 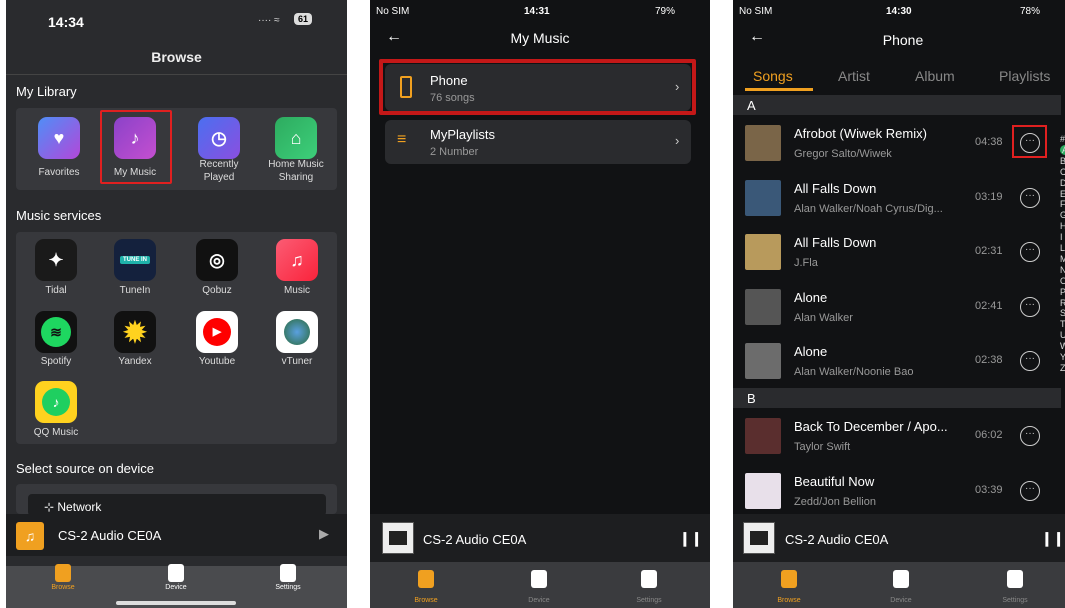 I want to click on index-letter: I, so click(x=1062, y=237).